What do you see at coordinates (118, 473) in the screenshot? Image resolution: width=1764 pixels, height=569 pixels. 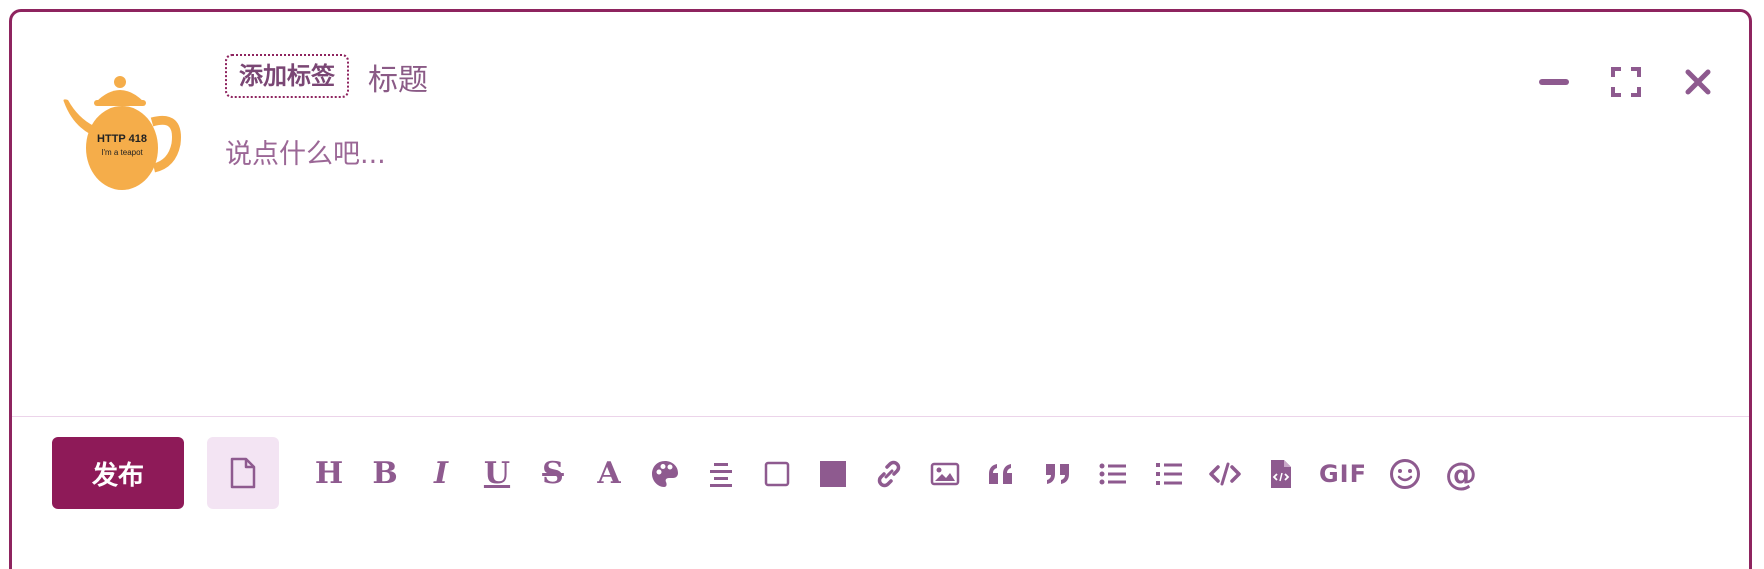 I see `publish-button: 发布` at bounding box center [118, 473].